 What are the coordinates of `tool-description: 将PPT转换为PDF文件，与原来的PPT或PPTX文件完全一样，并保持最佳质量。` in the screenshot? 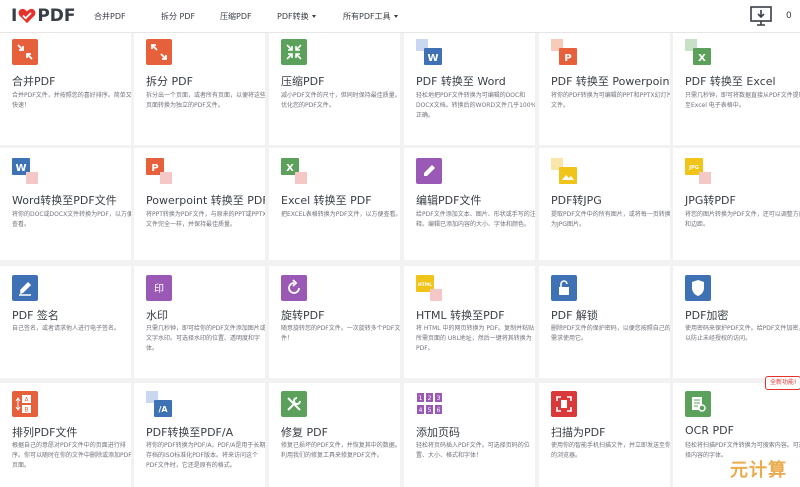 It's located at (205, 219).